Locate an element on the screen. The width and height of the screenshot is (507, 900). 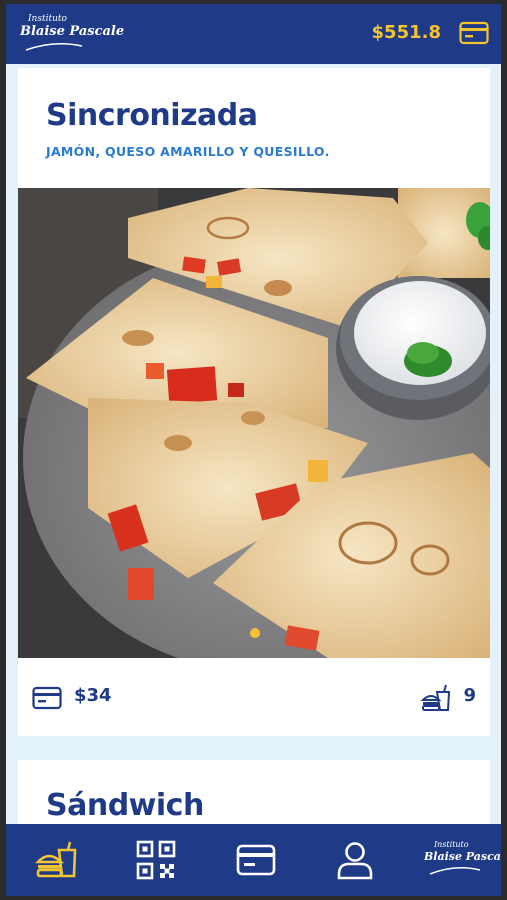
product-title: Sincronizada is located at coordinates (152, 115).